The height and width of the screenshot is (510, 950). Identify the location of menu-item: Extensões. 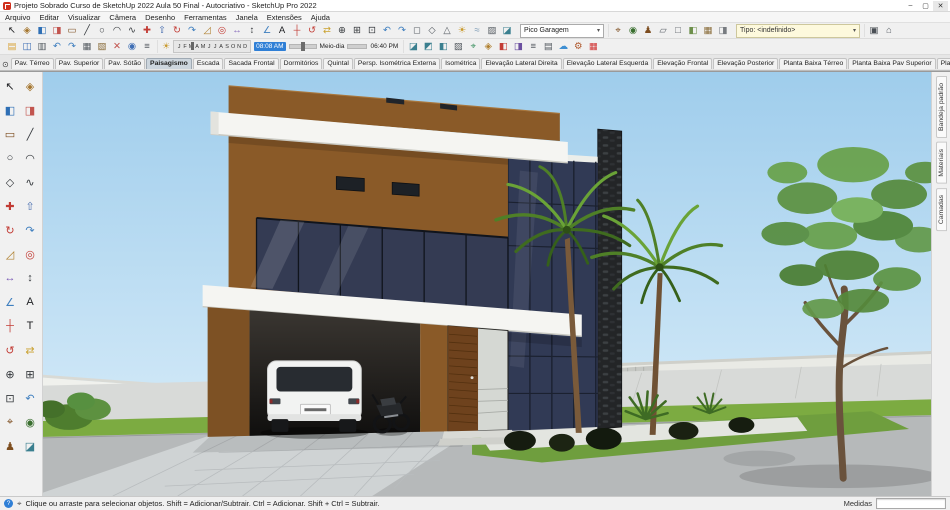
(284, 17).